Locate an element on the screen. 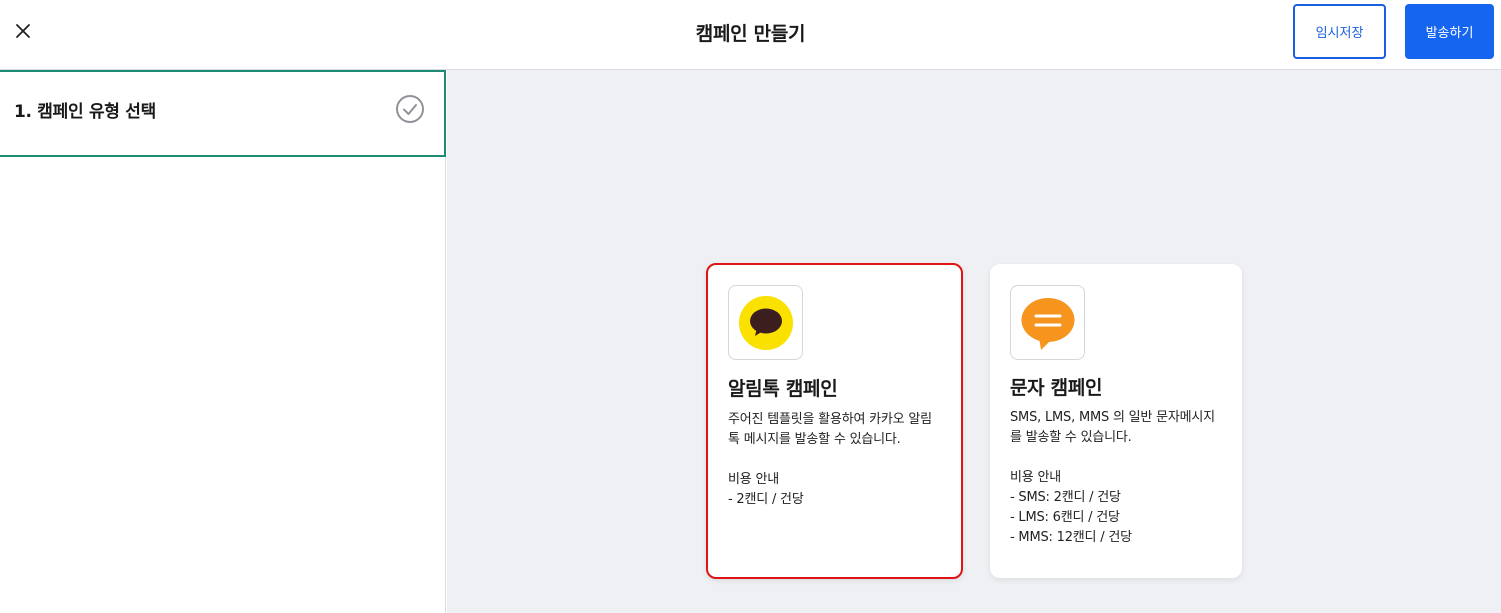 The height and width of the screenshot is (613, 1501). kakao-talk-icon is located at coordinates (765, 322).